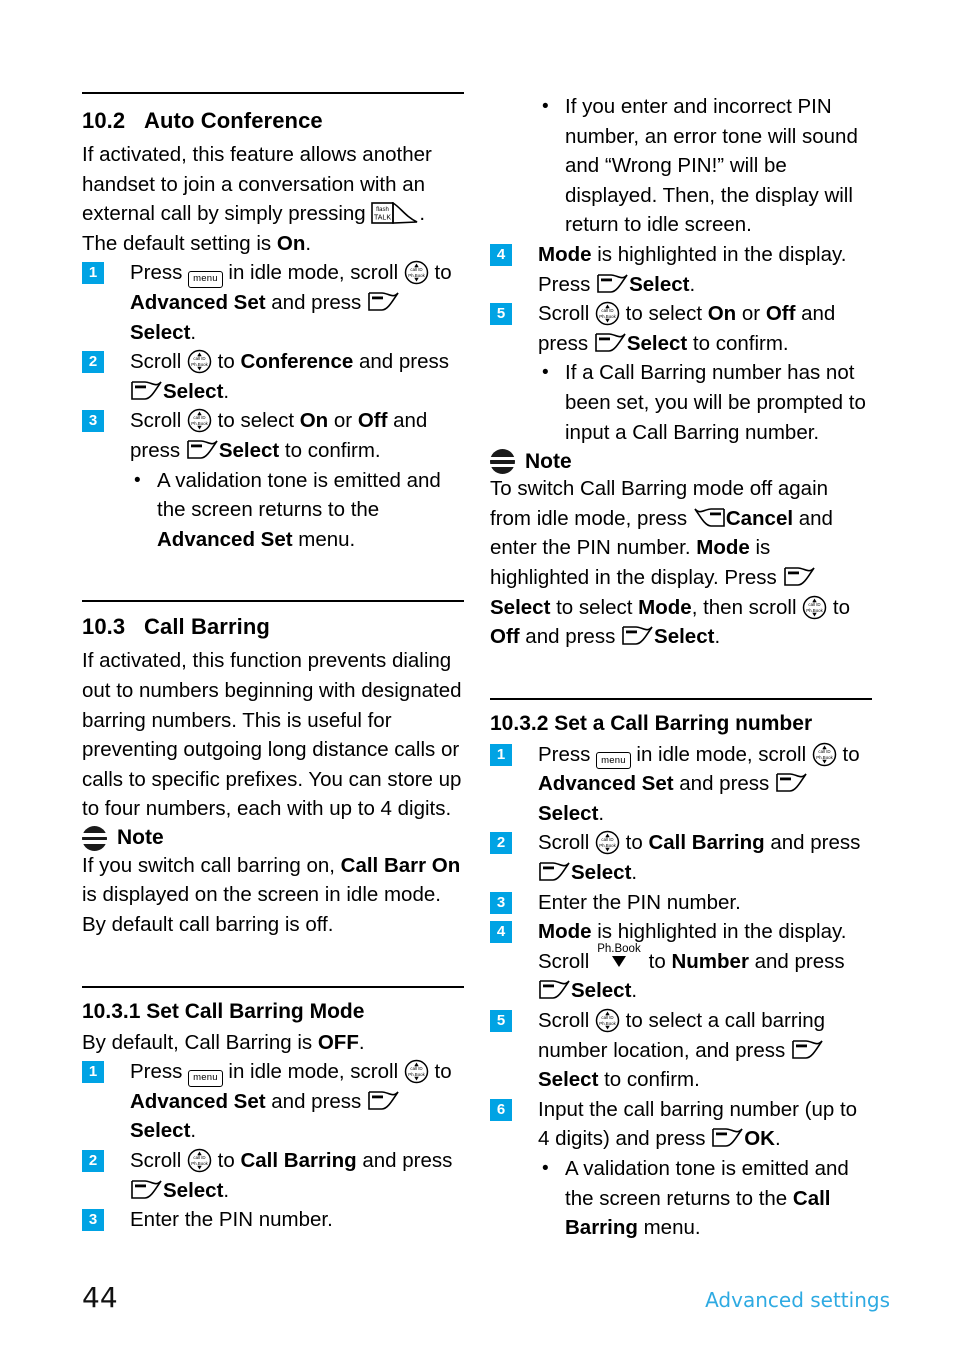 This screenshot has width=954, height=1348. What do you see at coordinates (839, 607) in the screenshot?
I see `note-text-f: to` at bounding box center [839, 607].